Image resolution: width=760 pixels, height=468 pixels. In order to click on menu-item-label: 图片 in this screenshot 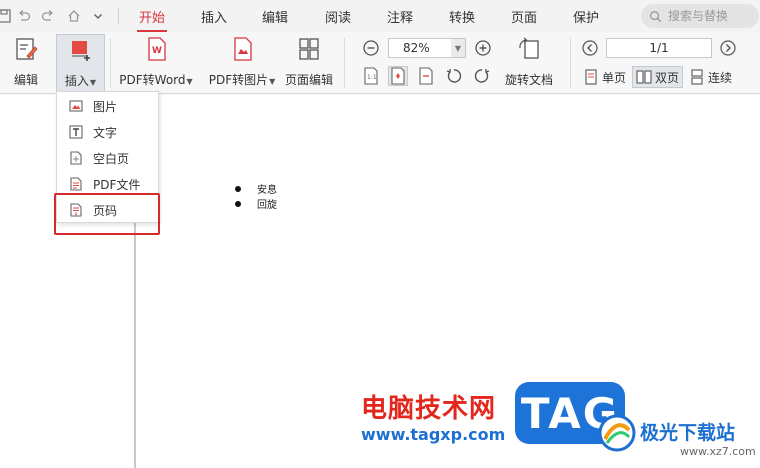, I will do `click(105, 106)`.